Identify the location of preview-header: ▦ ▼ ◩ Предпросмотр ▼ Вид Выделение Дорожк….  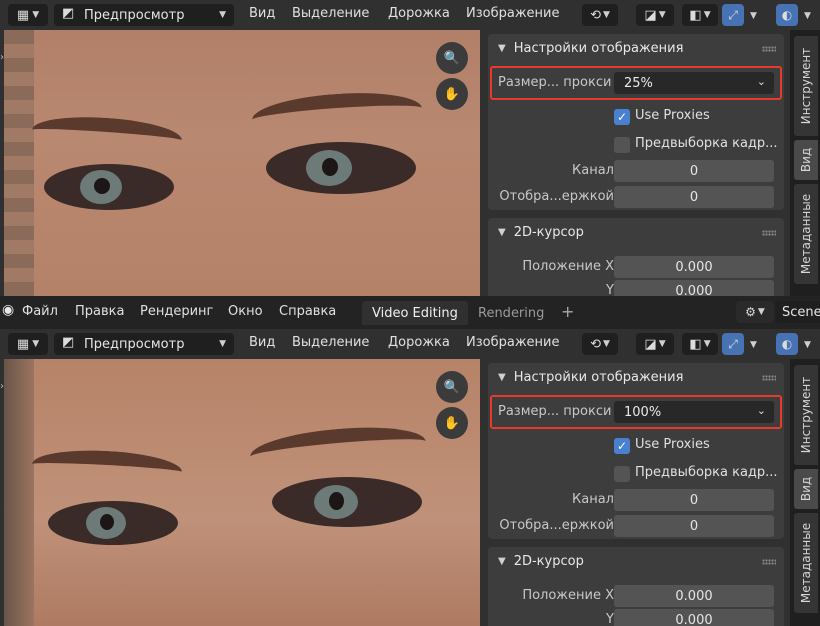
(410, 344).